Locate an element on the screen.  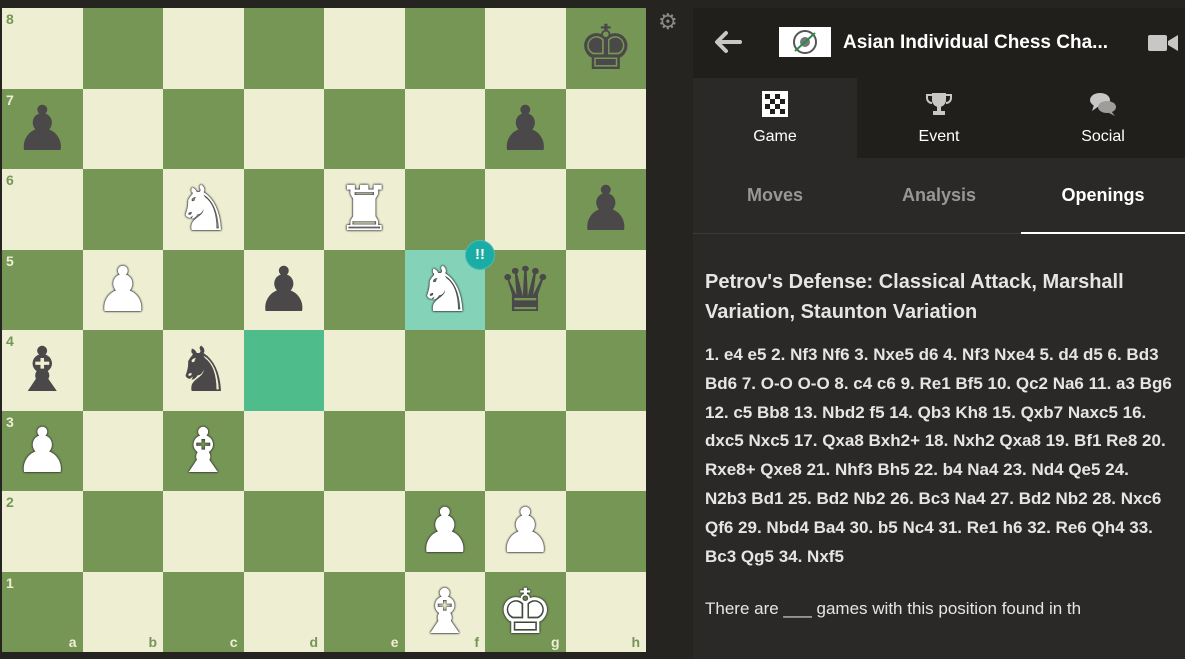
gear-icon: ⚙ is located at coordinates (668, 22).